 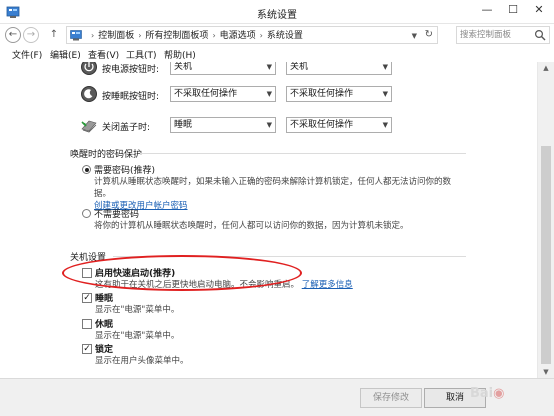 What do you see at coordinates (87, 324) in the screenshot?
I see `hibernate-checkbox` at bounding box center [87, 324].